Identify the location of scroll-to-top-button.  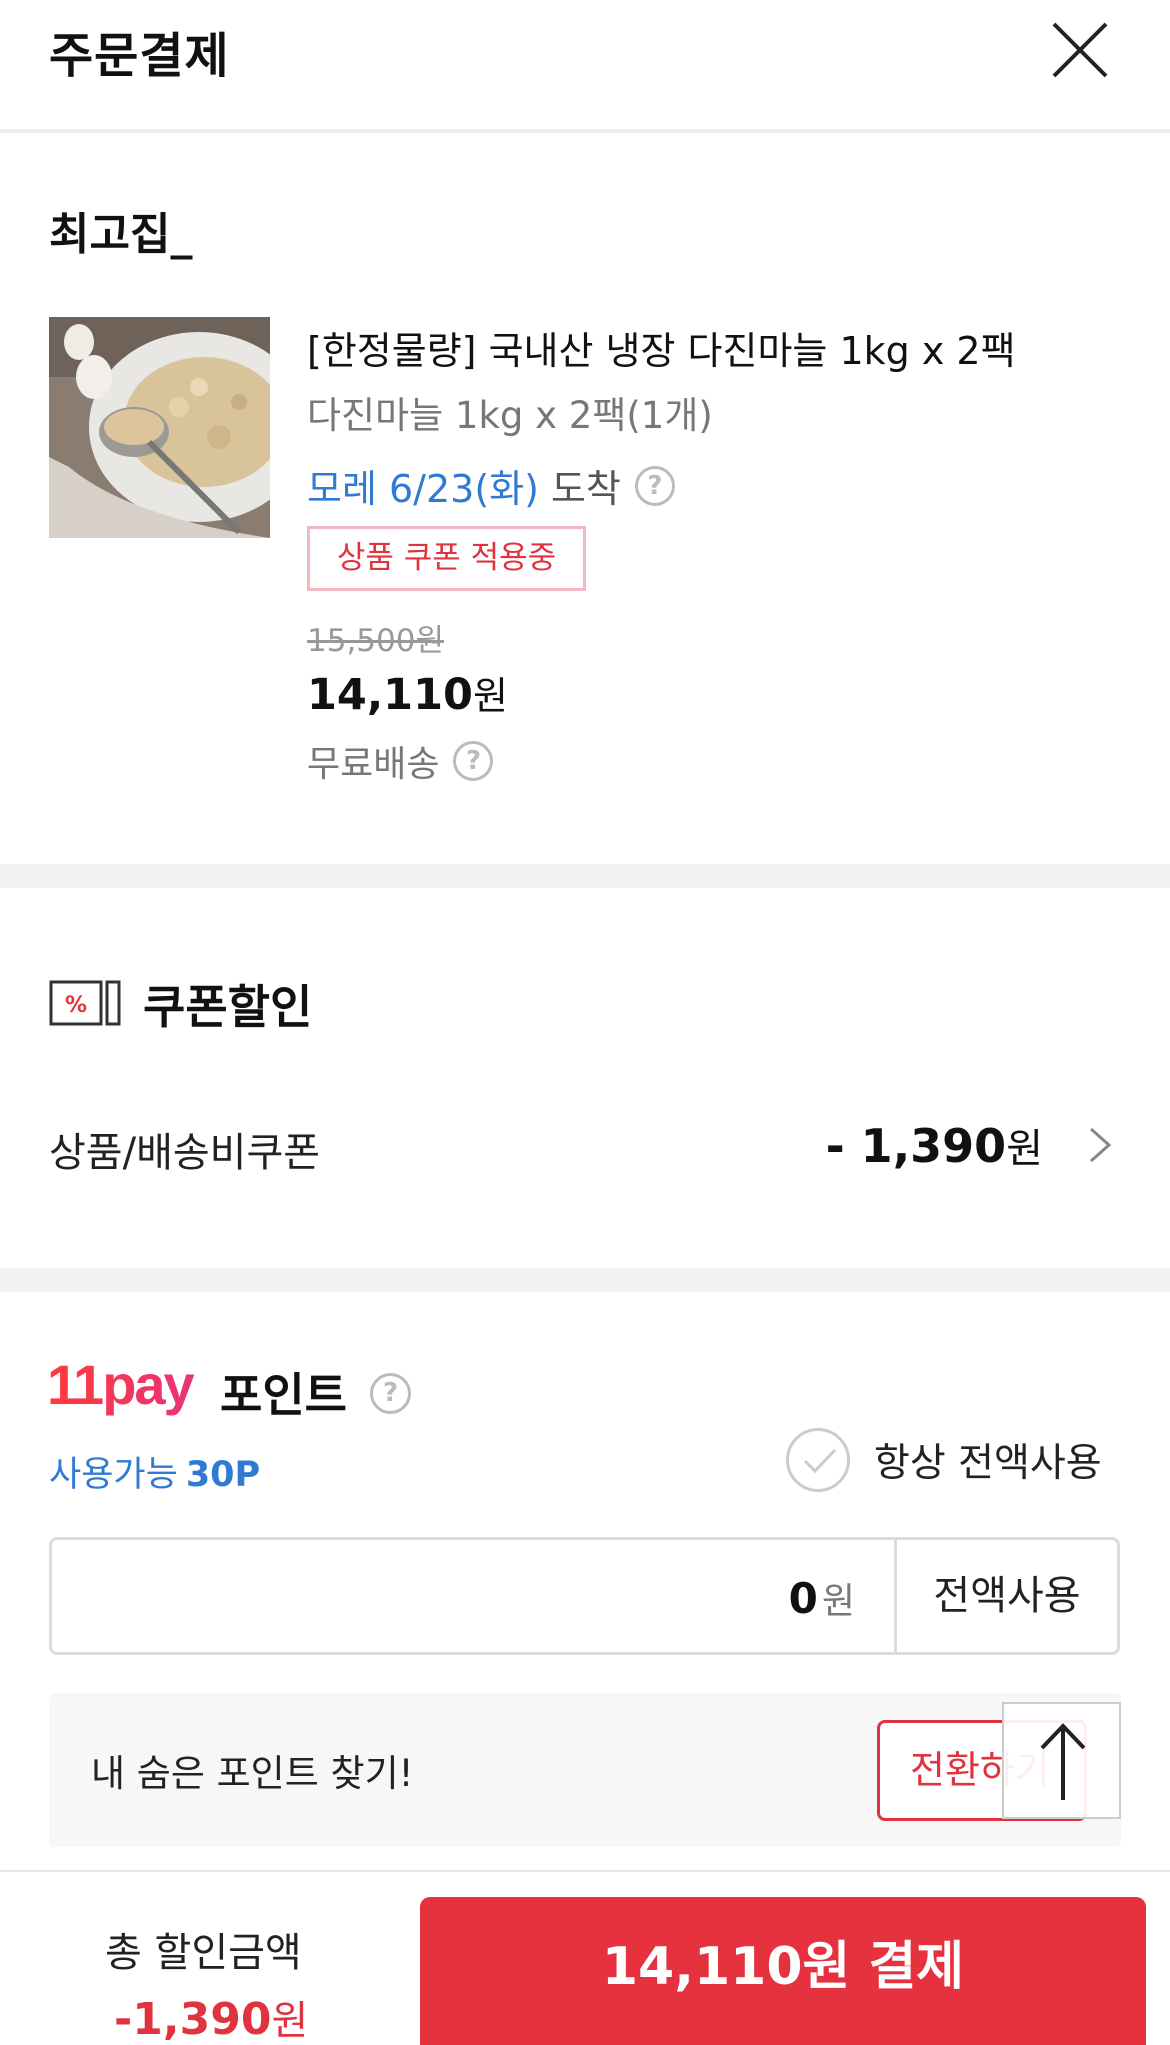
(1061, 1760).